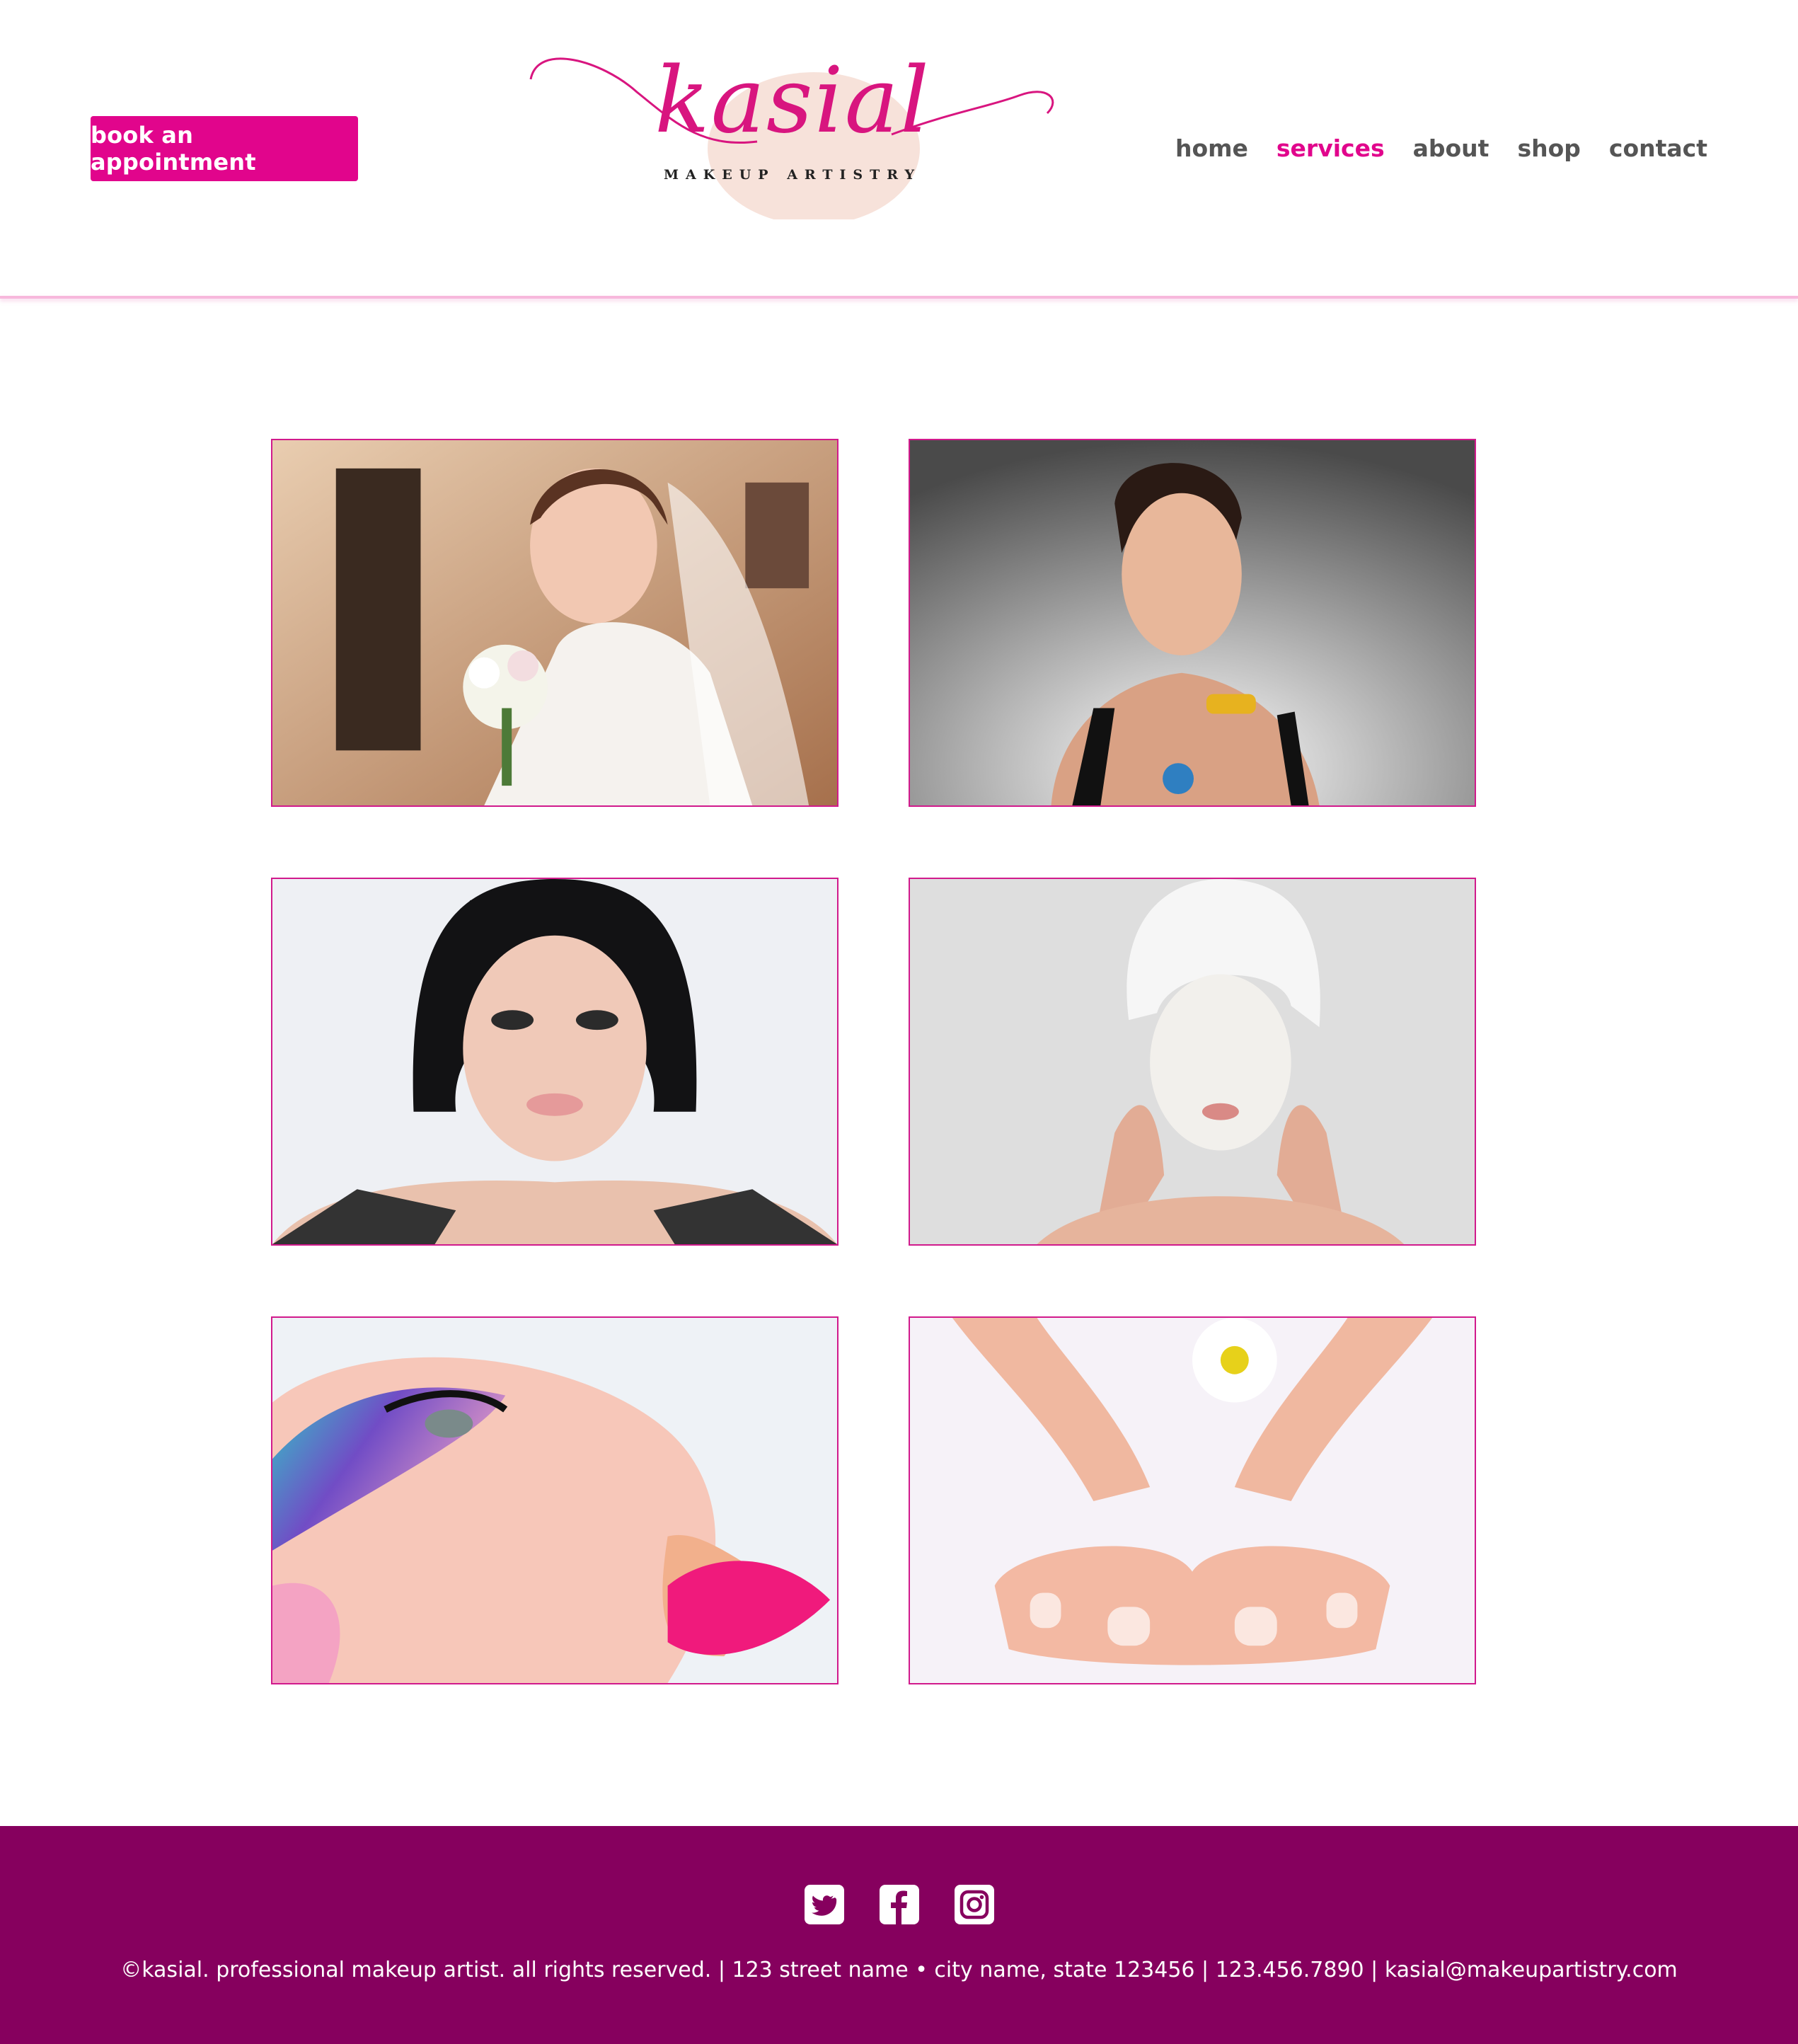 This screenshot has width=1798, height=2044. What do you see at coordinates (1192, 623) in the screenshot?
I see `glamour-photo` at bounding box center [1192, 623].